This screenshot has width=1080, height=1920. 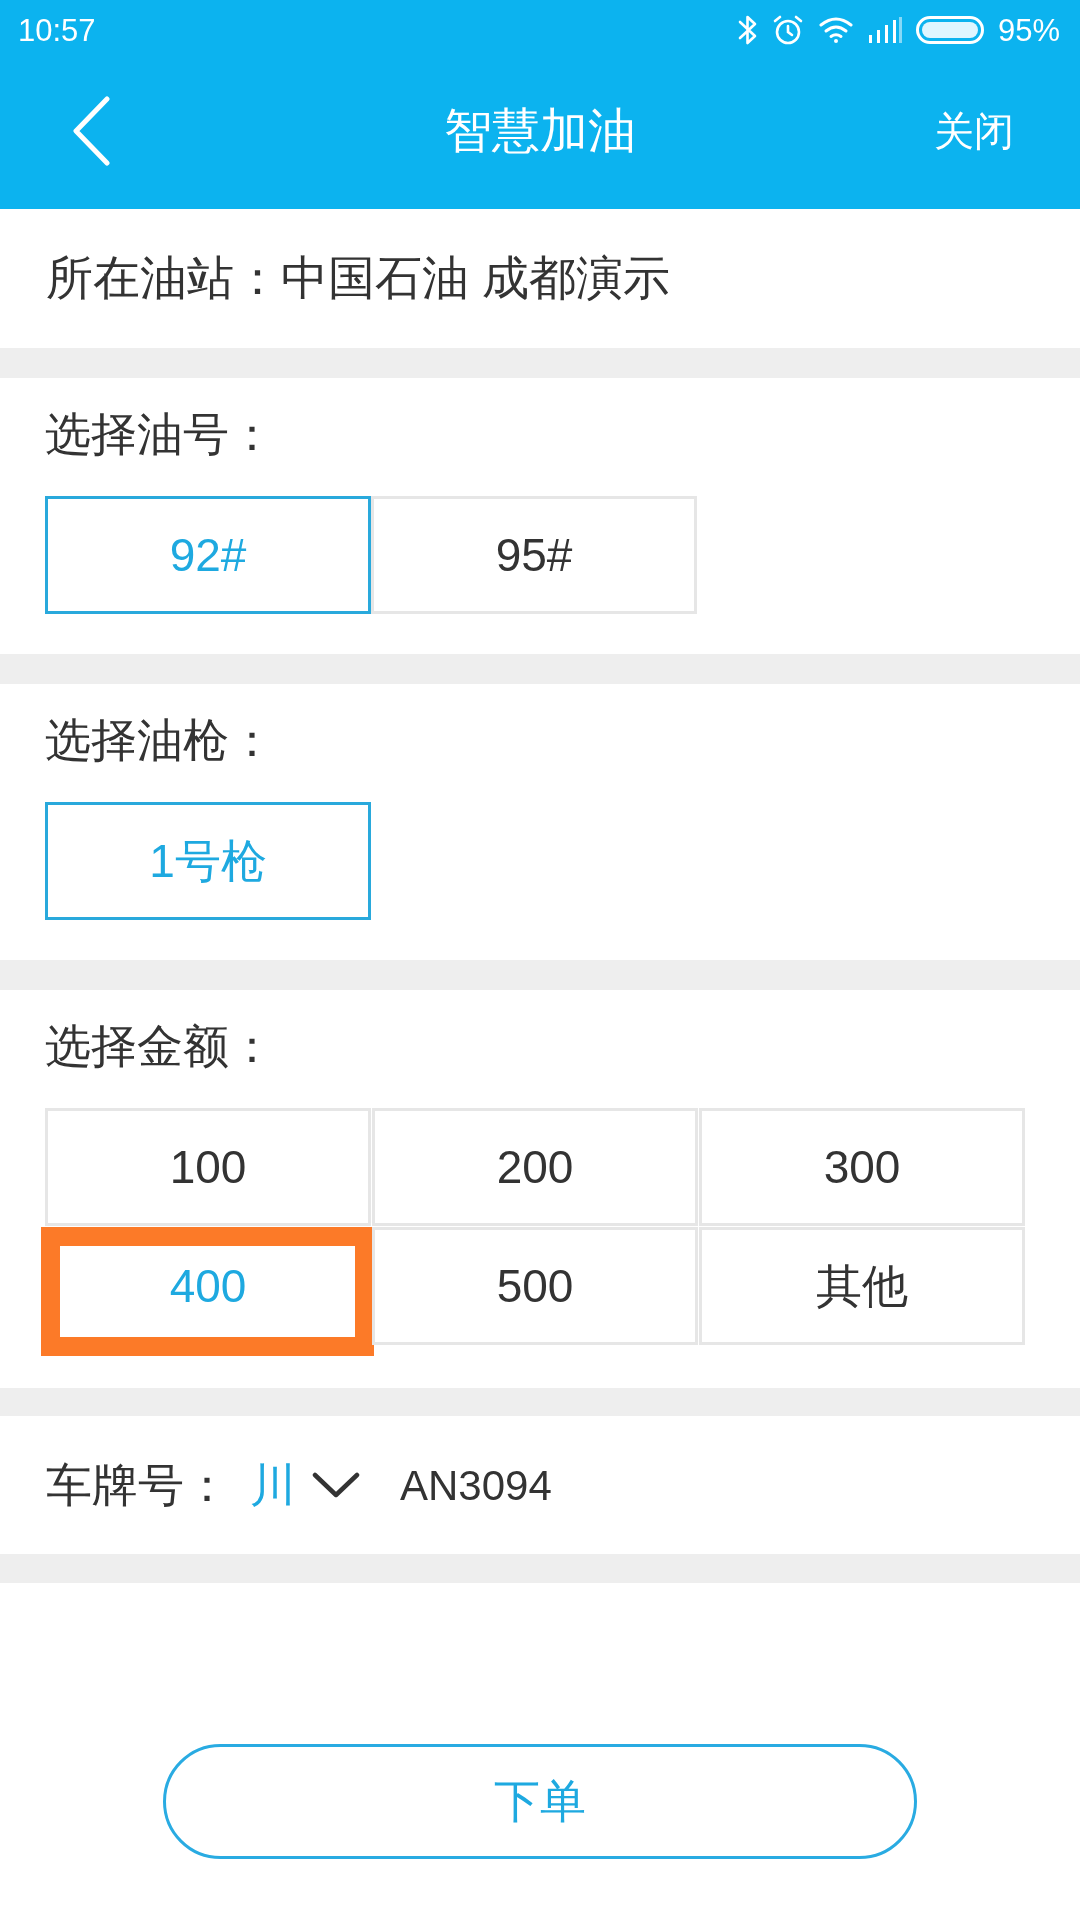 What do you see at coordinates (862, 1286) in the screenshot?
I see `amount-option: 其他` at bounding box center [862, 1286].